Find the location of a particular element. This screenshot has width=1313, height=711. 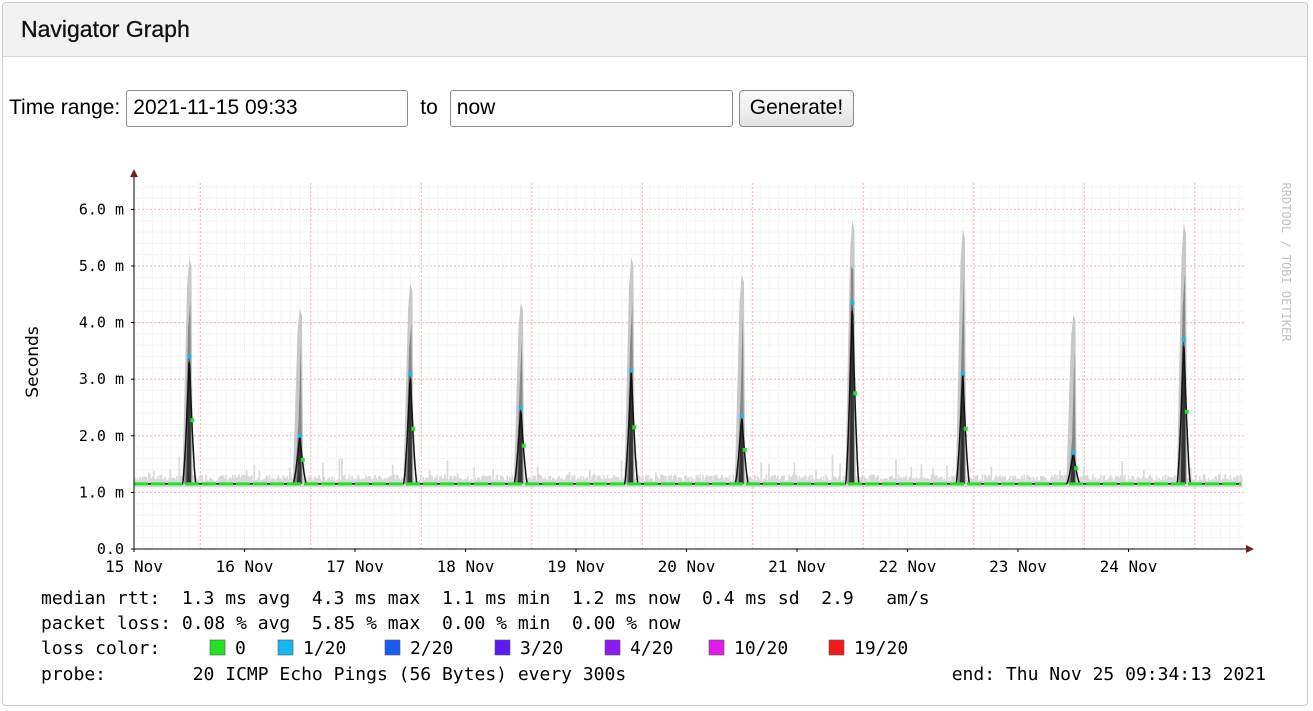

y-tick-label: 6.0 m is located at coordinates (101, 209).